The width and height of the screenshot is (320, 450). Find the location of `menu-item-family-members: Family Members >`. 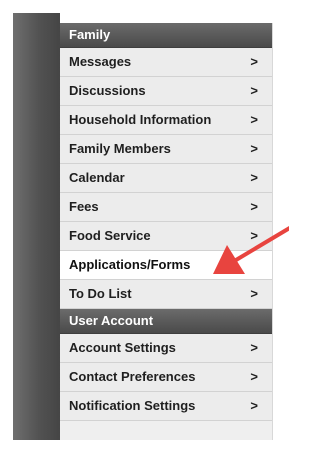

menu-item-family-members: Family Members > is located at coordinates (166, 149).